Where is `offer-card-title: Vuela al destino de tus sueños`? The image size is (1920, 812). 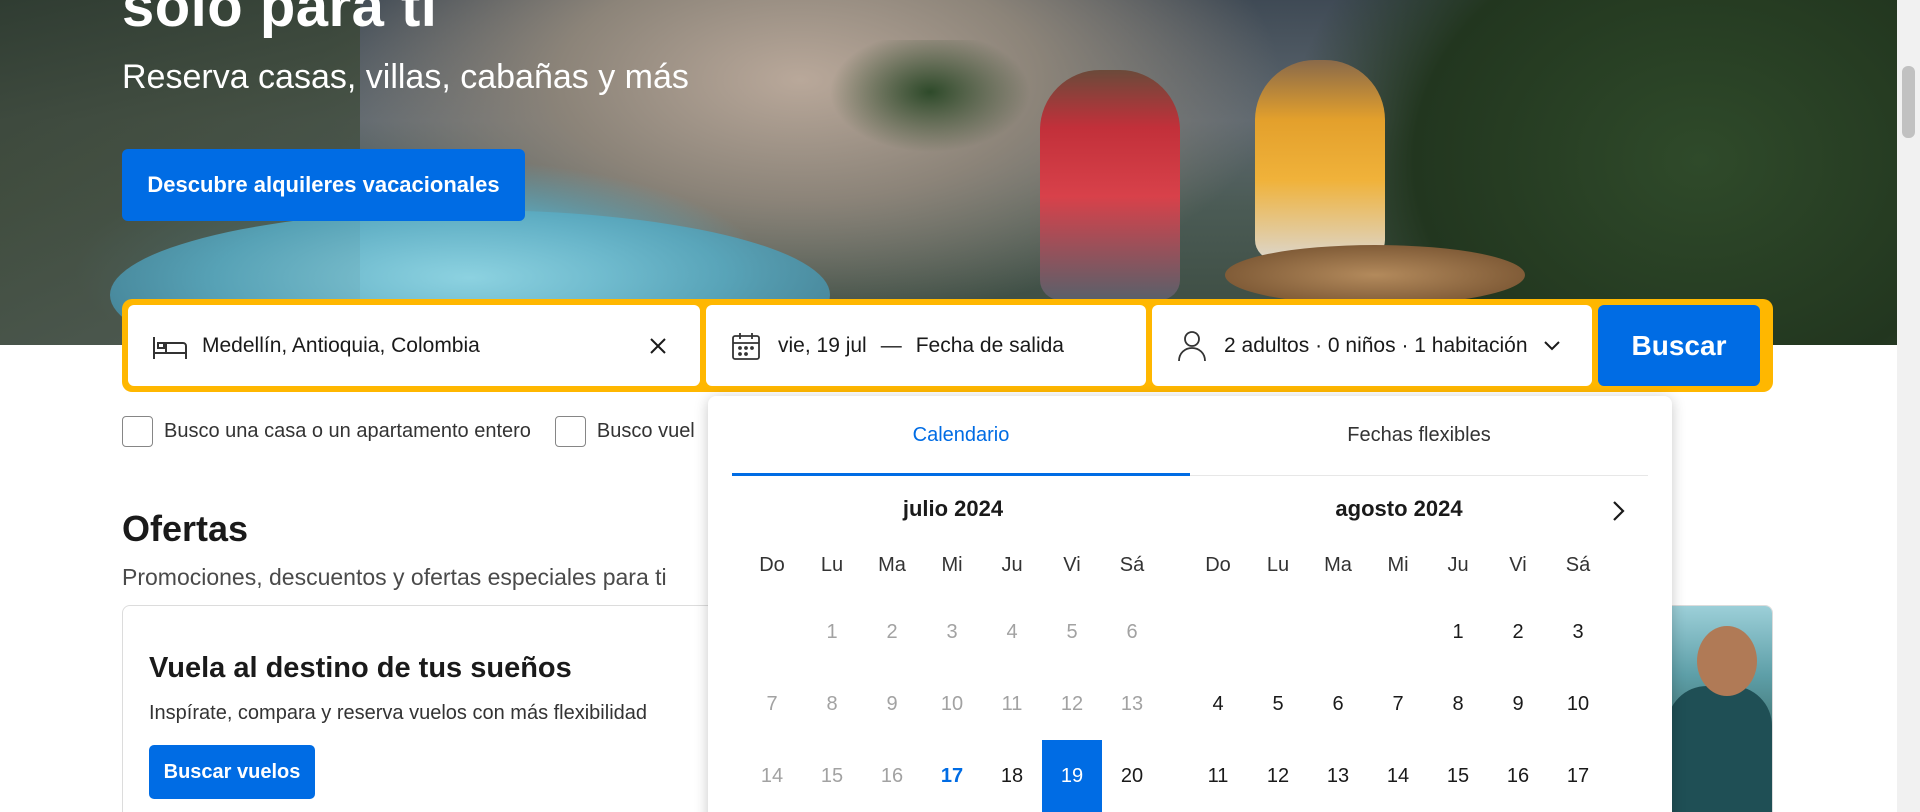
offer-card-title: Vuela al destino de tus sueños is located at coordinates (360, 668).